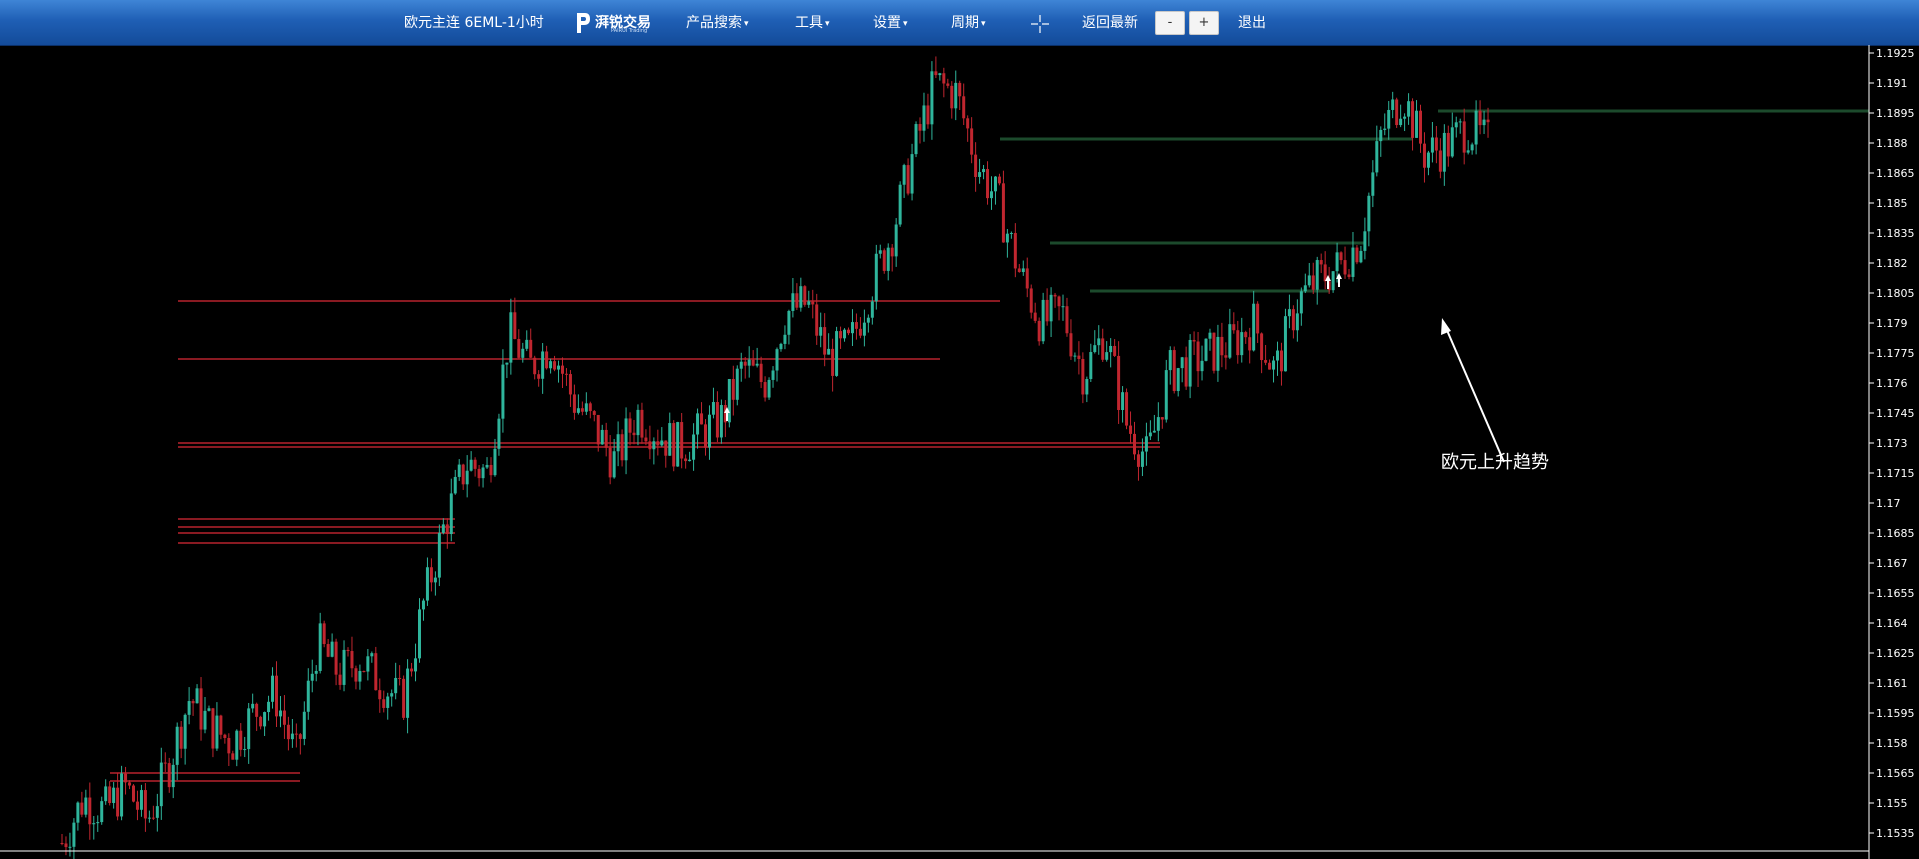 Image resolution: width=1919 pixels, height=859 pixels. I want to click on menu-period-label: 周期, so click(965, 23).